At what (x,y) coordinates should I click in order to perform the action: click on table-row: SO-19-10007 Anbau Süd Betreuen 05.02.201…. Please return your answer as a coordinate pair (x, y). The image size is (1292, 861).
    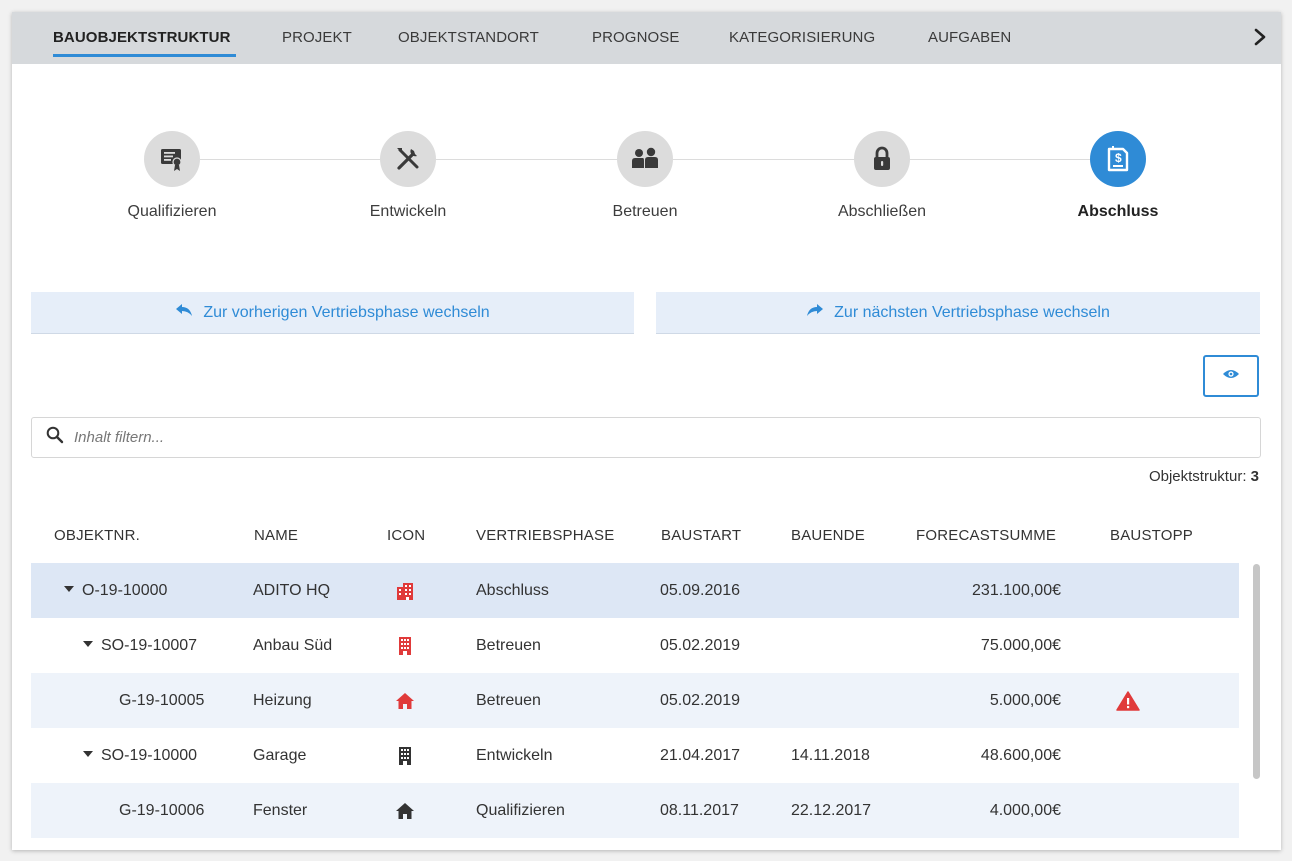
    Looking at the image, I should click on (635, 645).